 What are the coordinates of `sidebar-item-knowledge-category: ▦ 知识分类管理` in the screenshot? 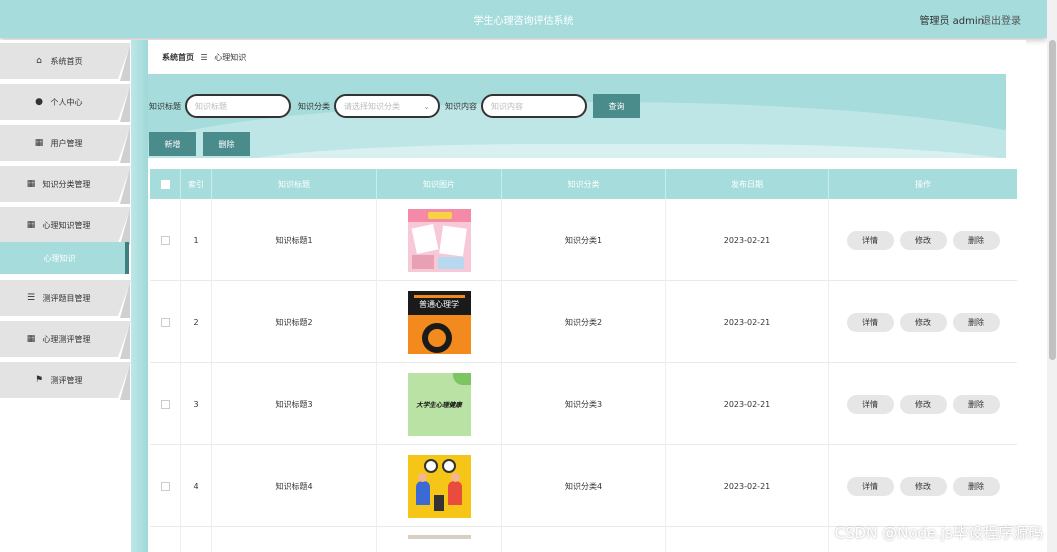 It's located at (65, 185).